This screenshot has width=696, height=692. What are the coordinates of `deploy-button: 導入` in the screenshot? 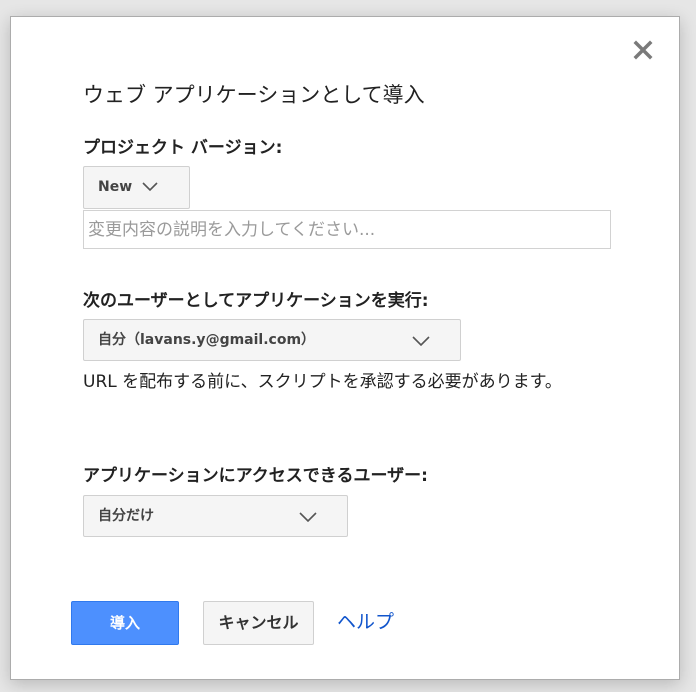 It's located at (125, 623).